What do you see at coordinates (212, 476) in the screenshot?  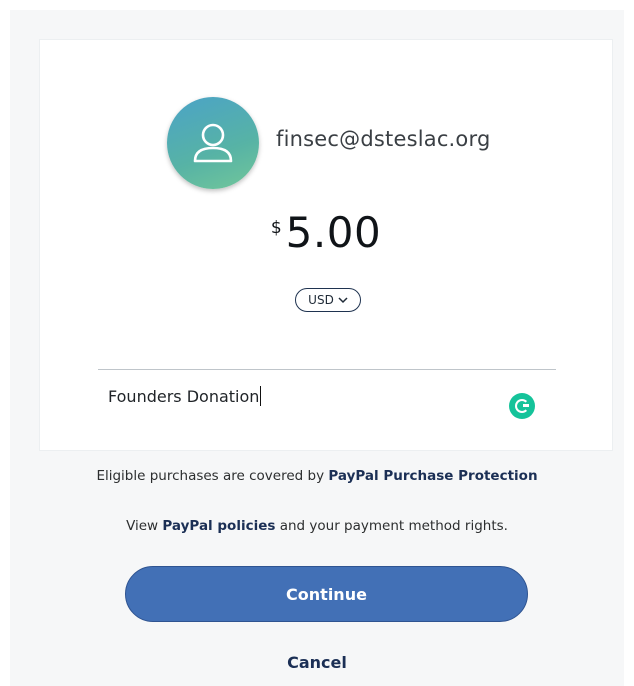 I see `protection-prefix: Eligible purchases are covered by` at bounding box center [212, 476].